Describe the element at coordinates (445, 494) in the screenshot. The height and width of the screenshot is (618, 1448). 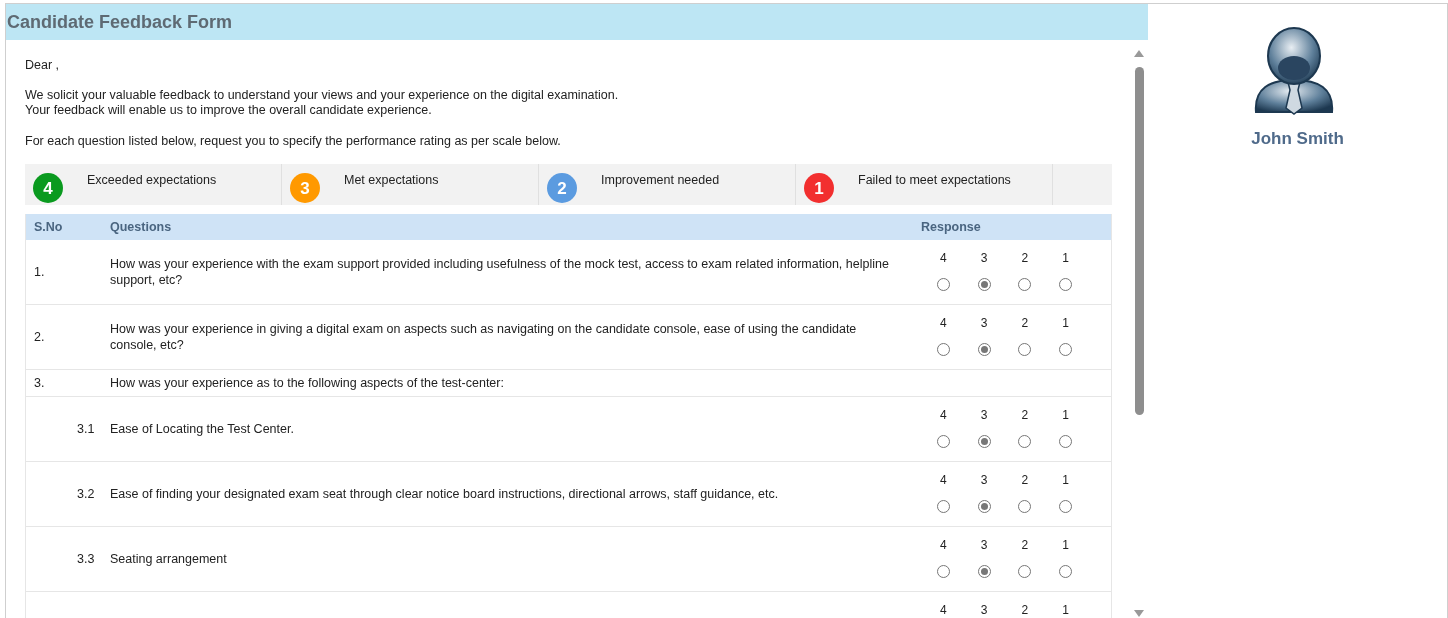
I see `question-text: Ease of finding your designated exam seat through clear notice board instructions, directional arrows, staff guidance, etc.` at that location.